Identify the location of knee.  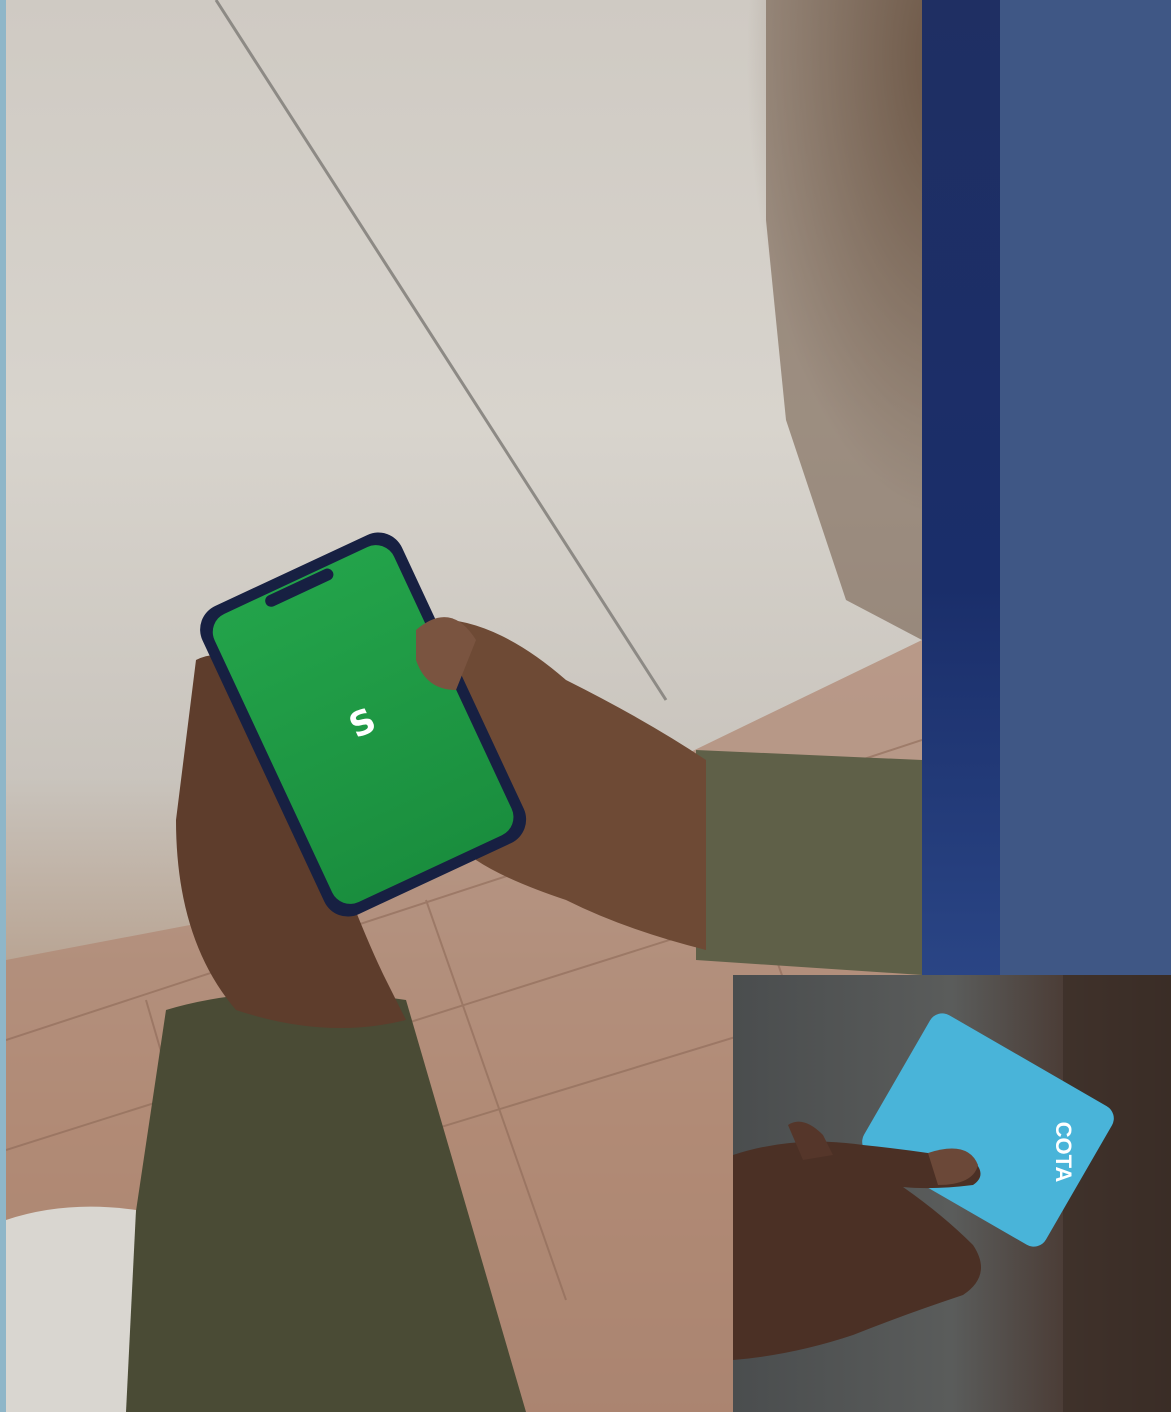
(71, 1309).